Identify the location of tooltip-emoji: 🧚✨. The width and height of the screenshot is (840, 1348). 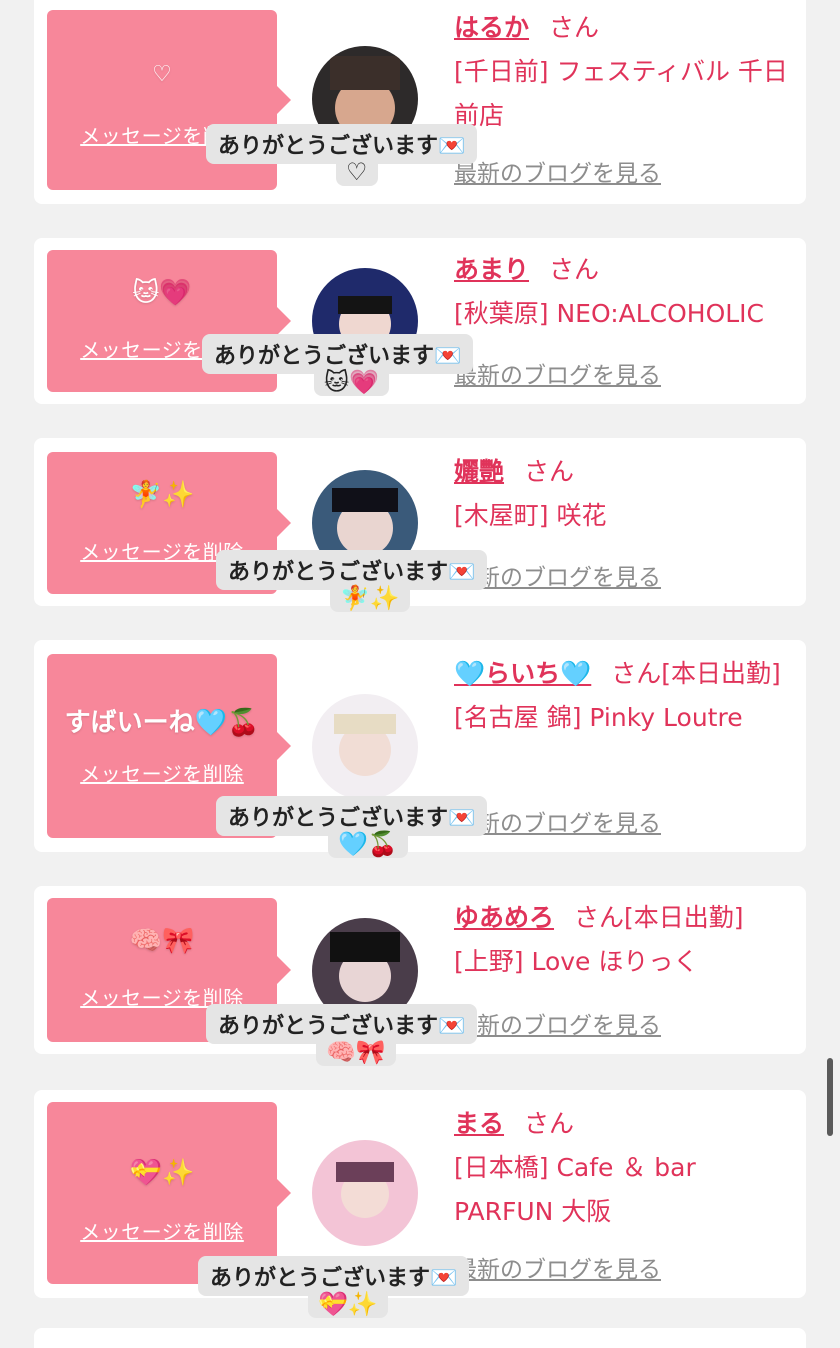
(370, 598).